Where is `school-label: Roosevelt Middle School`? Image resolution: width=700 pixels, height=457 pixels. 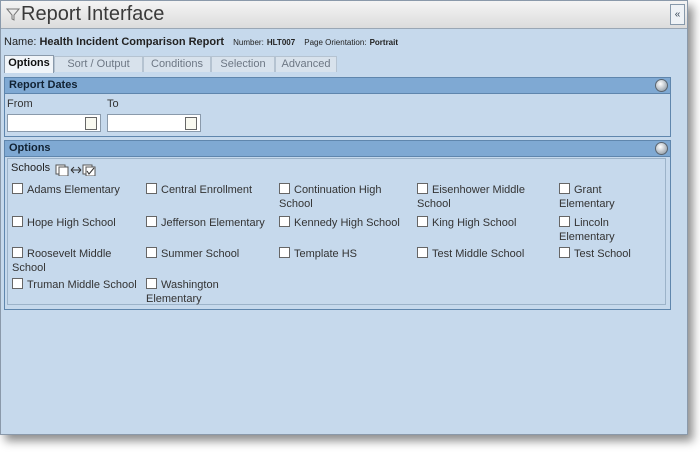 school-label: Roosevelt Middle School is located at coordinates (62, 261).